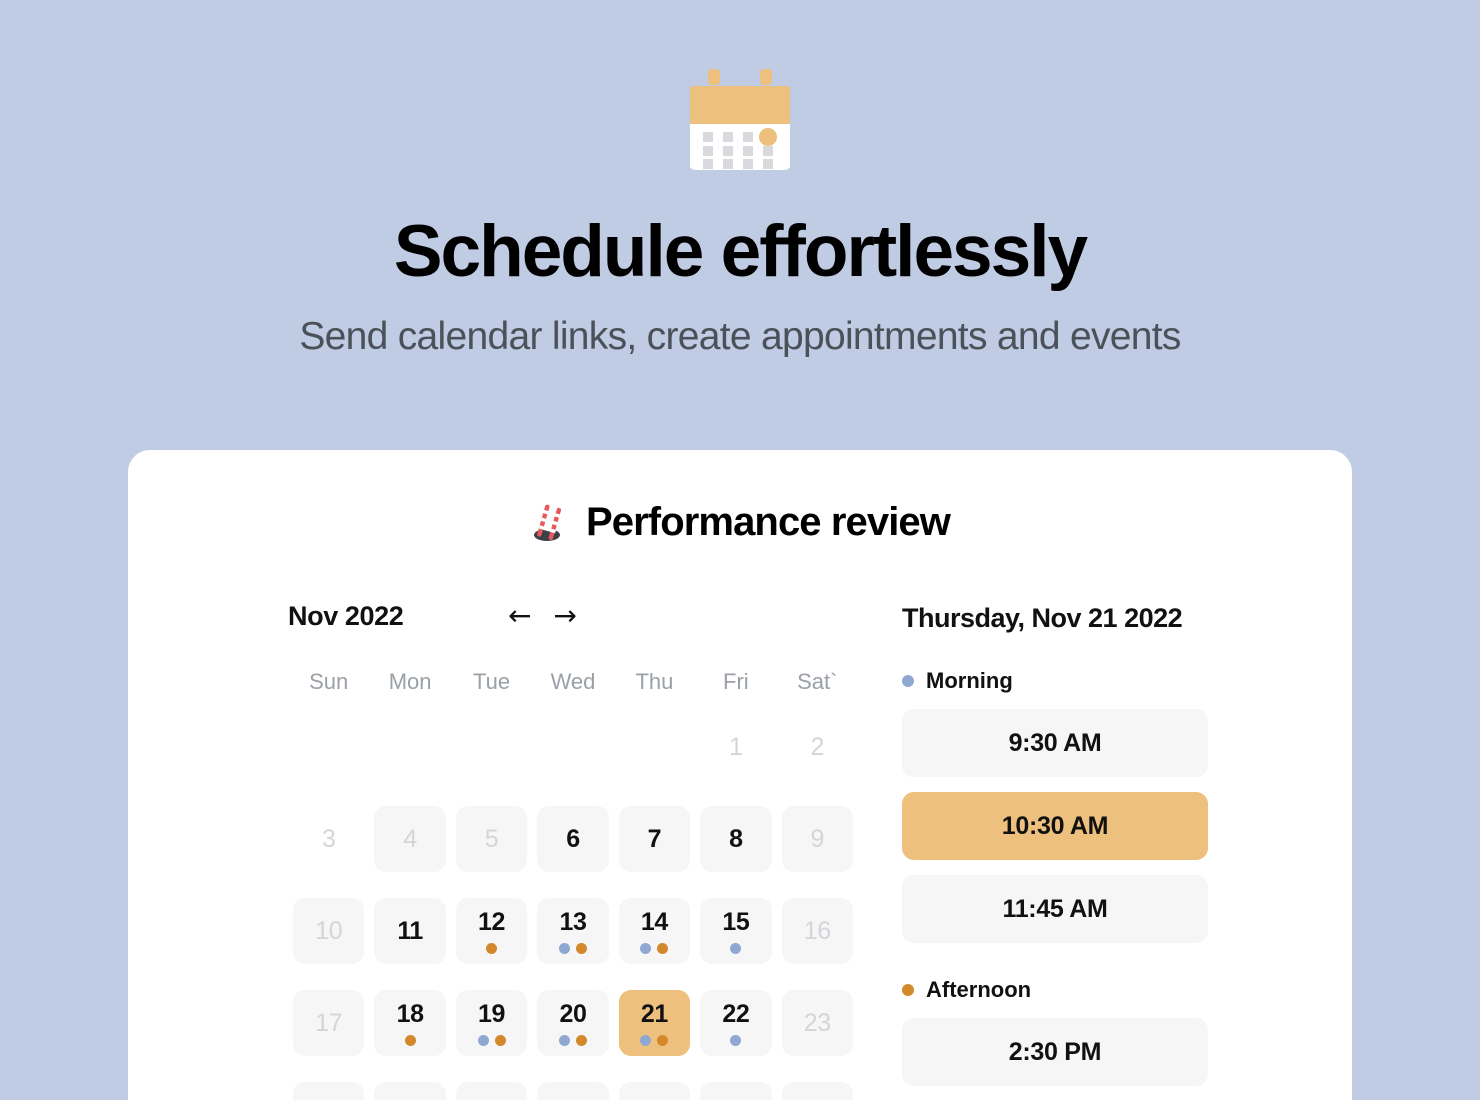 Image resolution: width=1480 pixels, height=1100 pixels. What do you see at coordinates (736, 931) in the screenshot?
I see `calendar-day: 15` at bounding box center [736, 931].